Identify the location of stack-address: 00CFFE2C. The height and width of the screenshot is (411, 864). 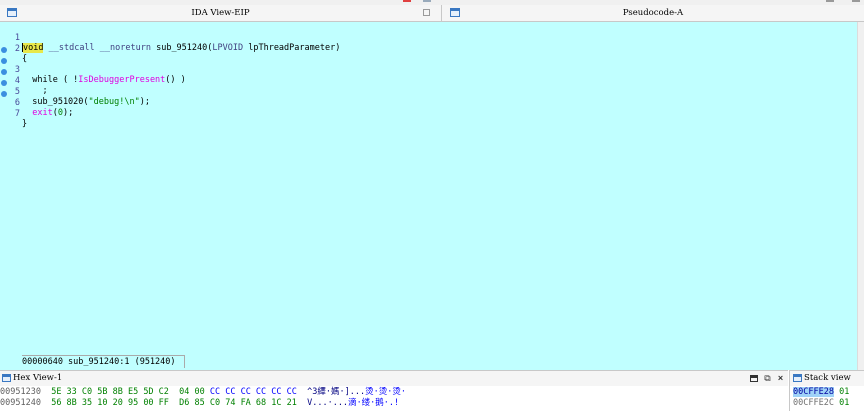
(813, 403).